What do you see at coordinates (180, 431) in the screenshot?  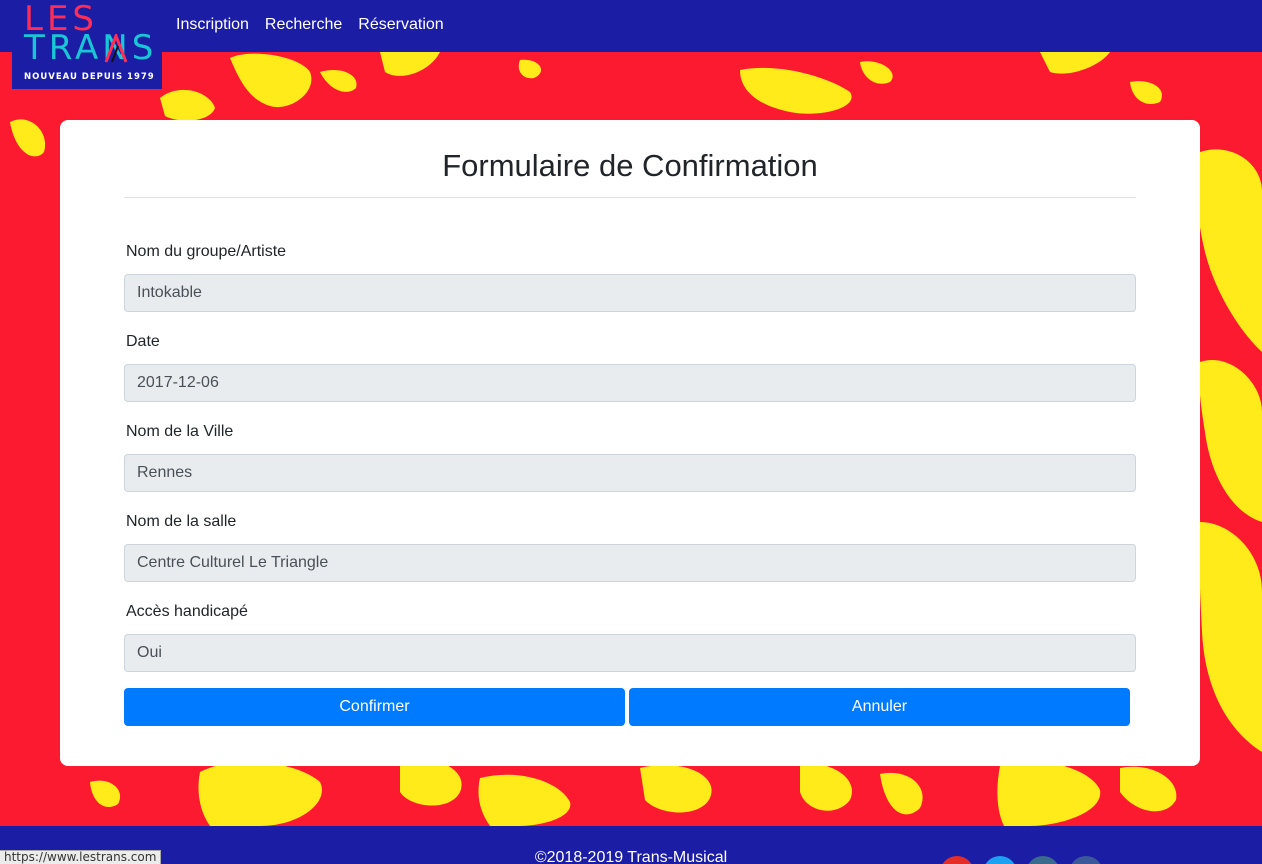 I see `field-label: Nom de la Ville` at bounding box center [180, 431].